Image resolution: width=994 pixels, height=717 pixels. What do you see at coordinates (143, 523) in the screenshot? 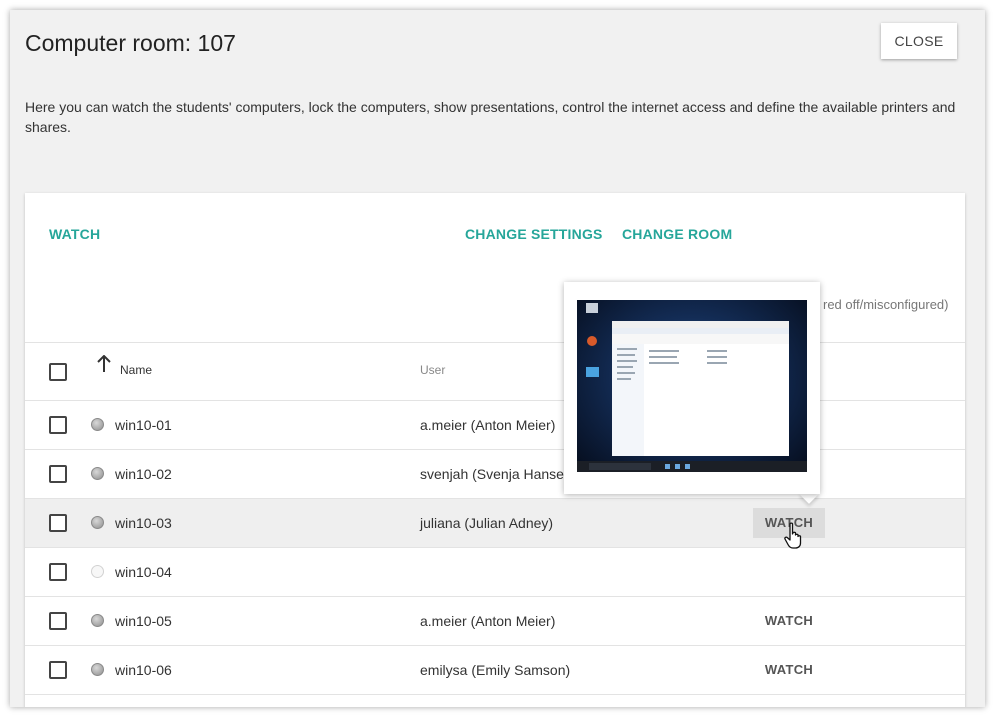
I see `computer-name: win10-03` at bounding box center [143, 523].